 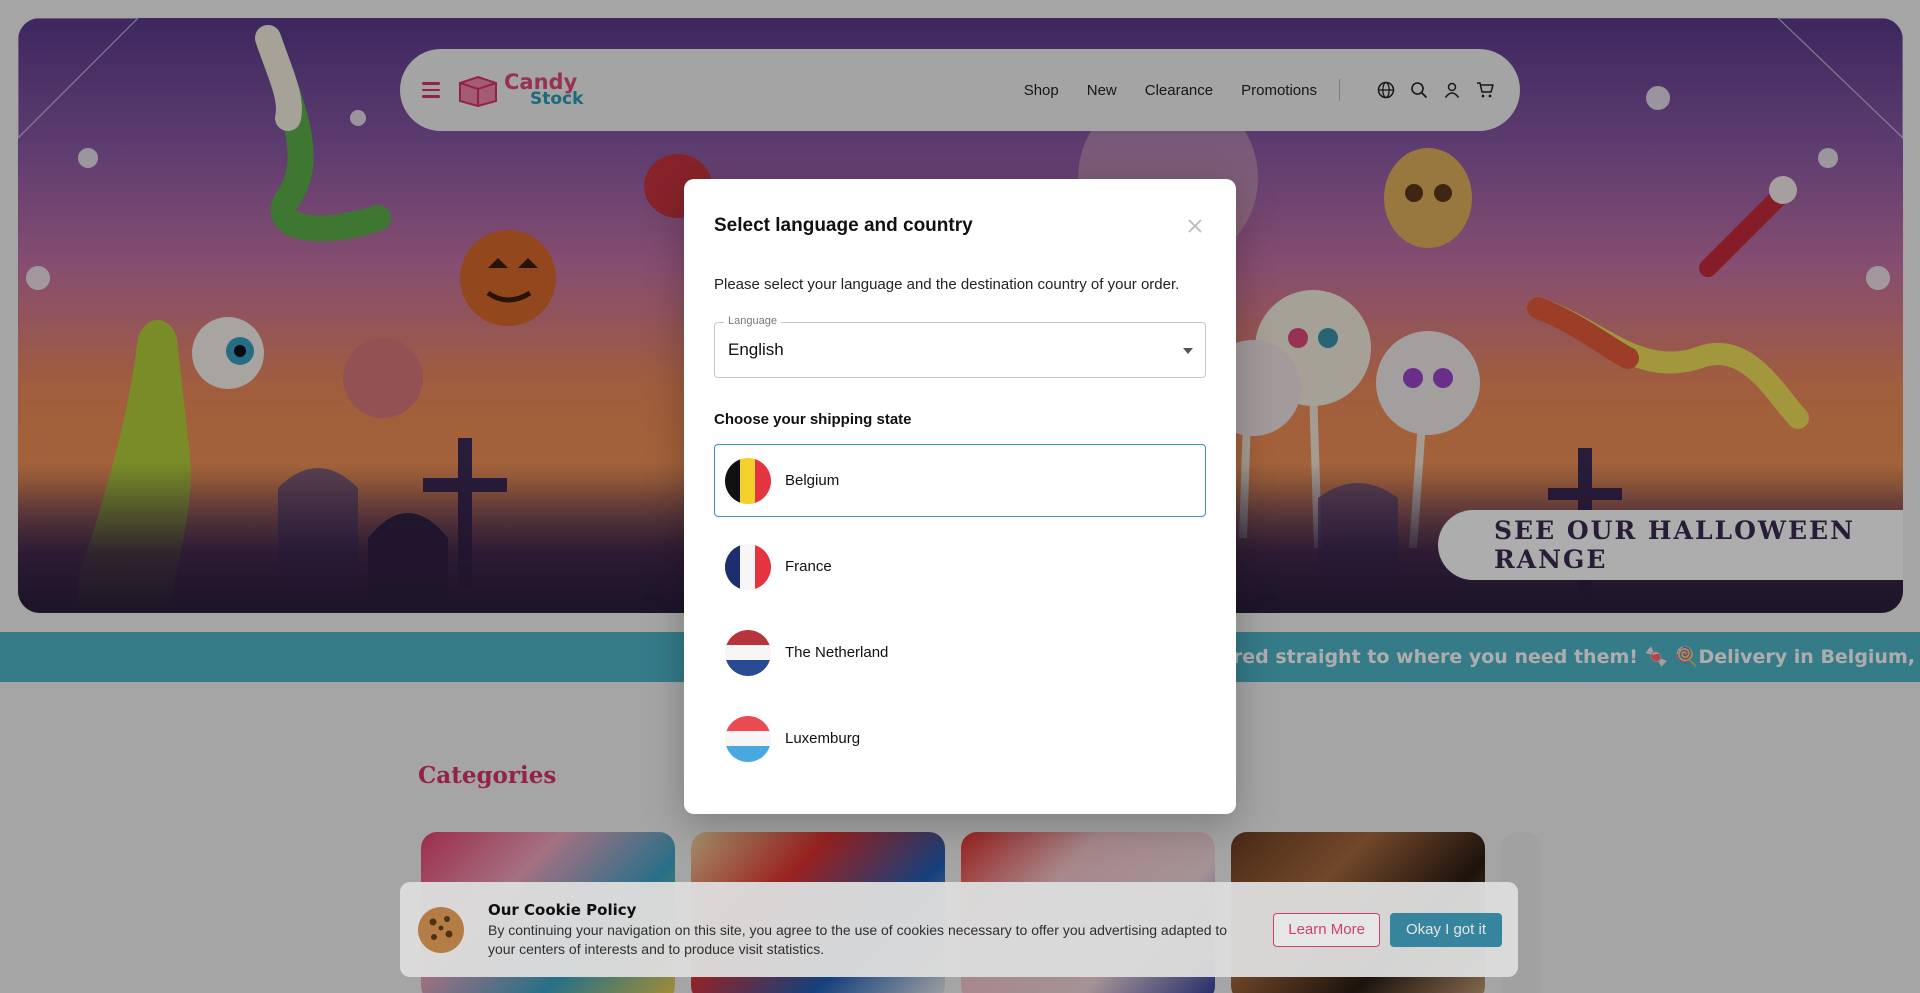 I want to click on country-name: Belgium, so click(x=812, y=480).